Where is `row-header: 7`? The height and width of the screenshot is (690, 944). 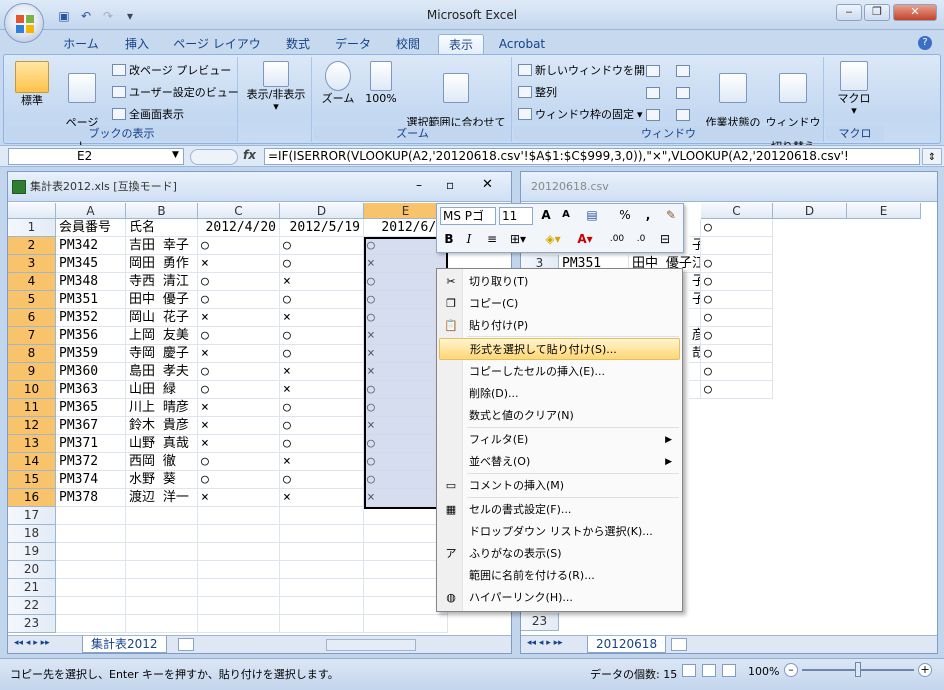
row-header: 7 is located at coordinates (32, 336).